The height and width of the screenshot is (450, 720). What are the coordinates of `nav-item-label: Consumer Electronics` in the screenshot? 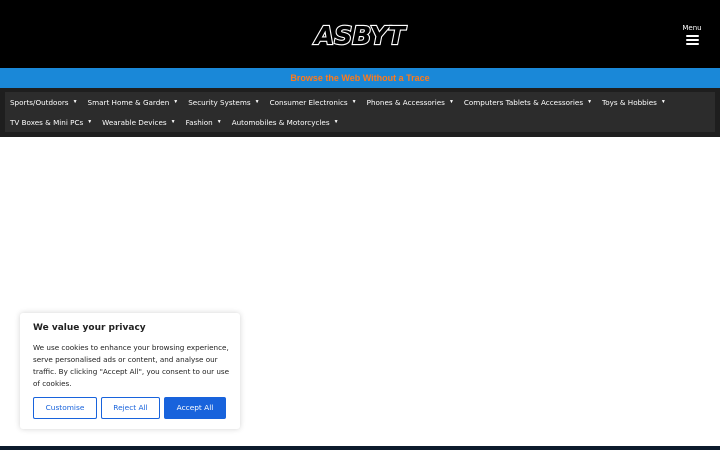 It's located at (308, 102).